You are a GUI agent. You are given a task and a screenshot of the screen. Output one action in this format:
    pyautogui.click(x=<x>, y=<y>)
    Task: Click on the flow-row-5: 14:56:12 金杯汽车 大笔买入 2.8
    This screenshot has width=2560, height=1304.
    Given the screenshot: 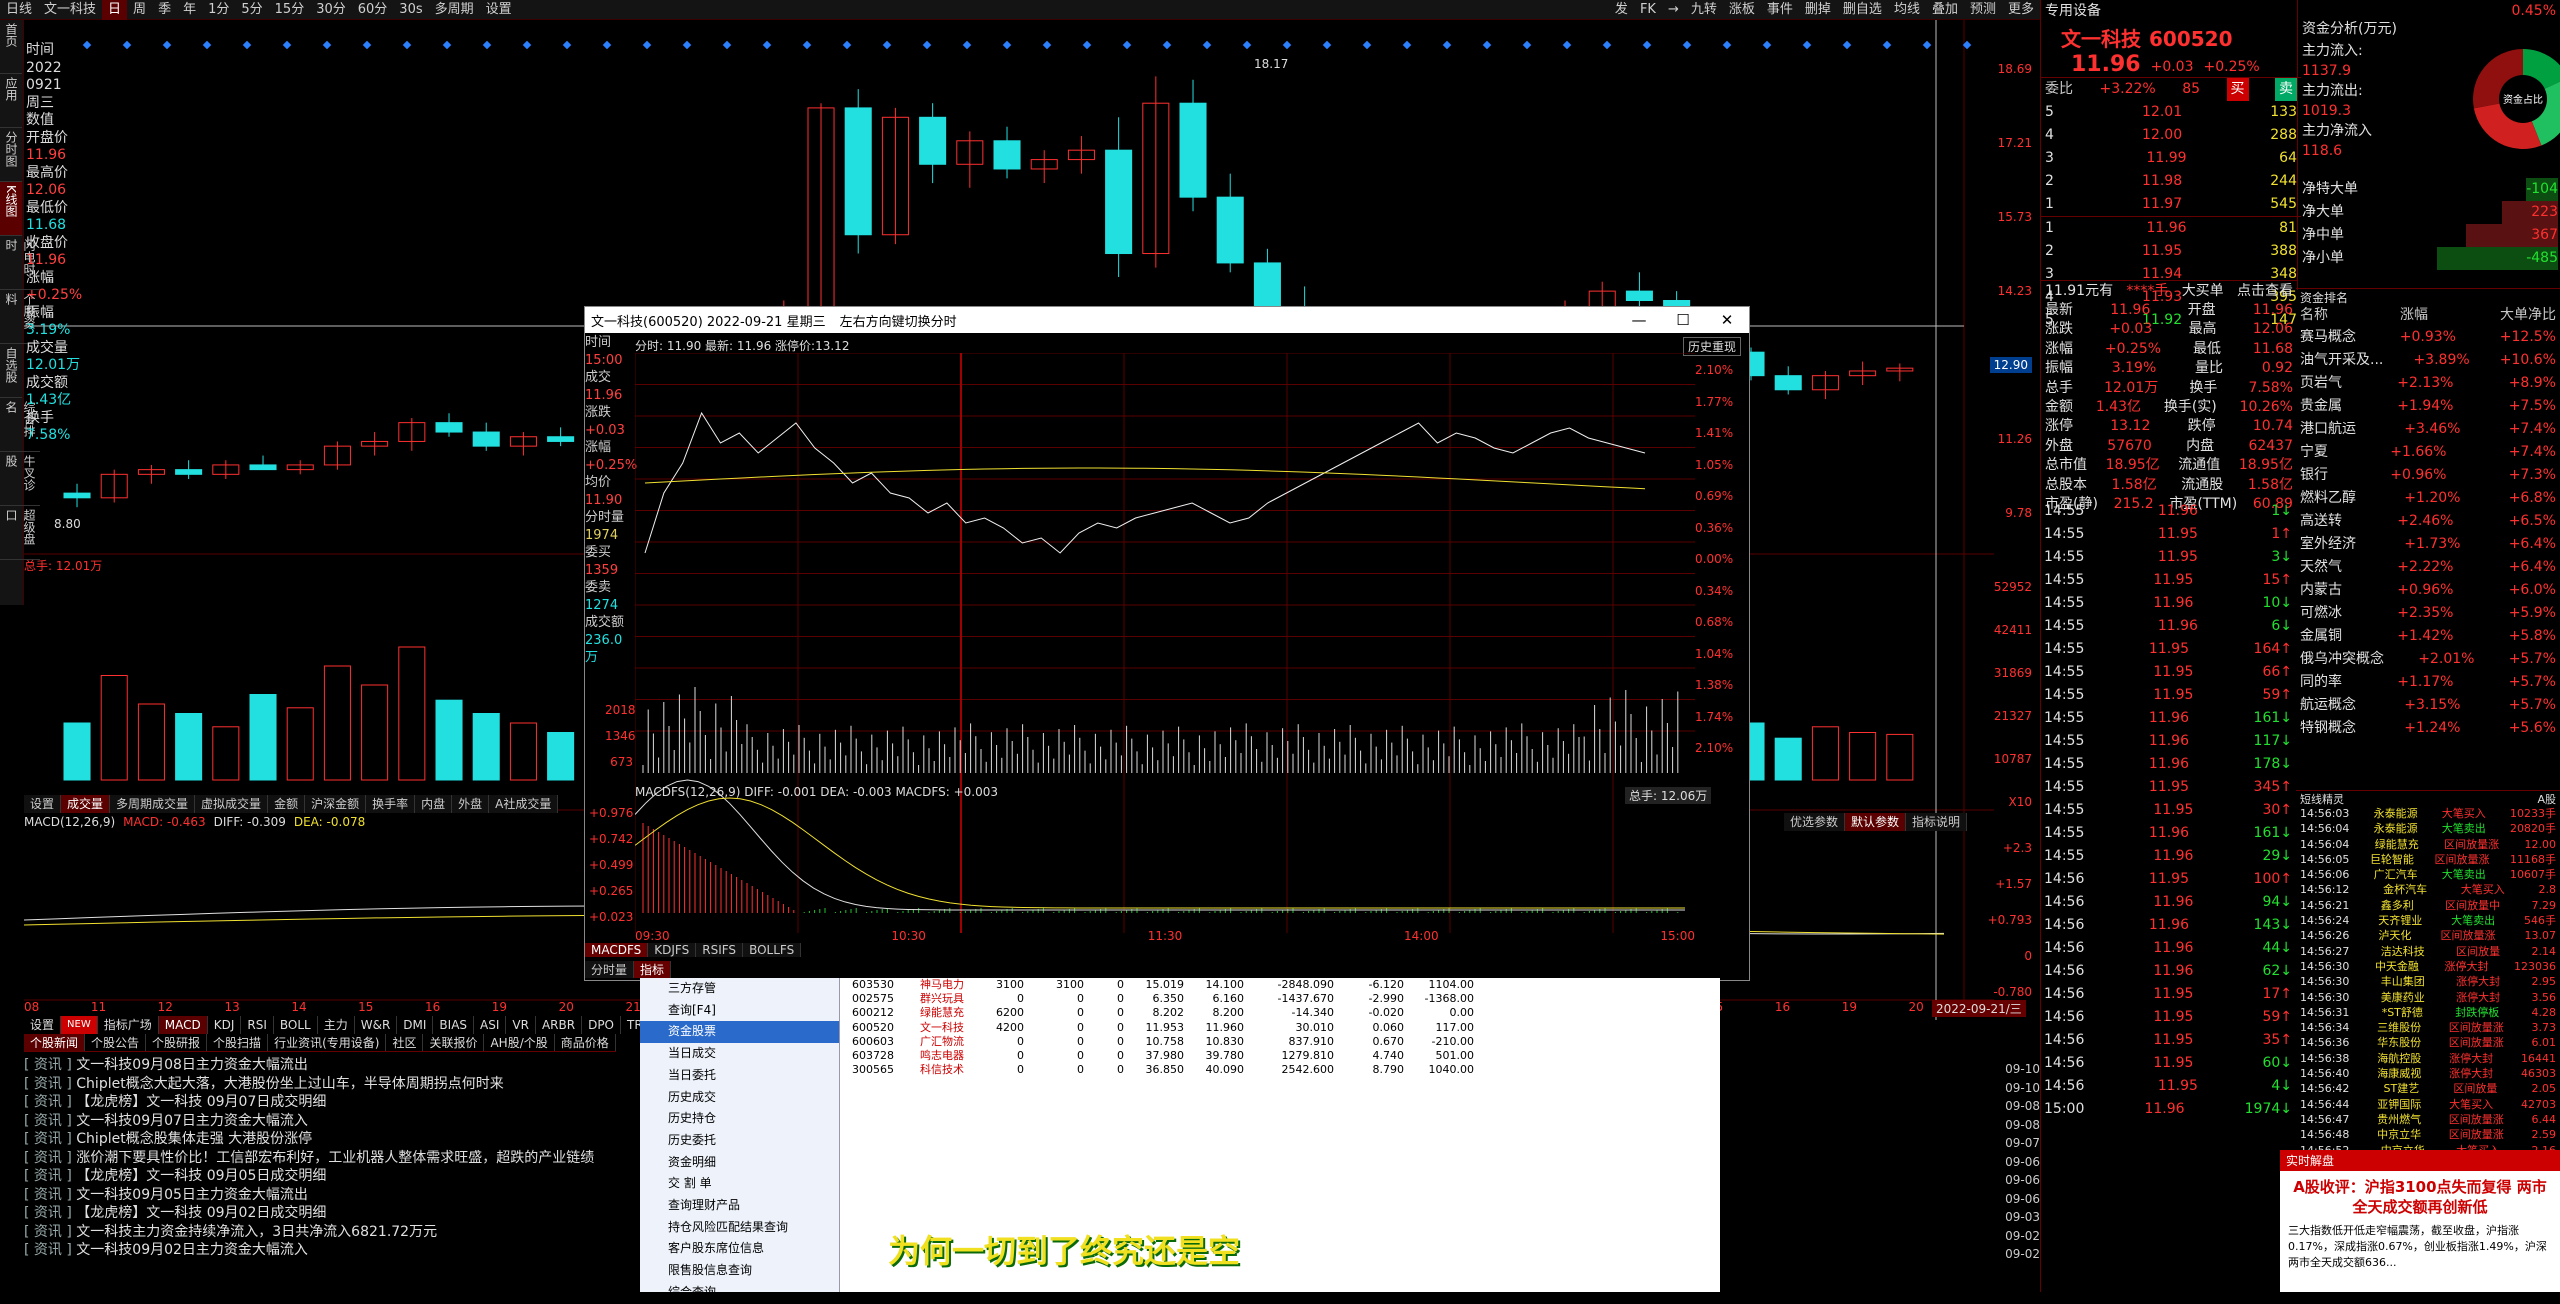 What is the action you would take?
    pyautogui.click(x=2428, y=889)
    